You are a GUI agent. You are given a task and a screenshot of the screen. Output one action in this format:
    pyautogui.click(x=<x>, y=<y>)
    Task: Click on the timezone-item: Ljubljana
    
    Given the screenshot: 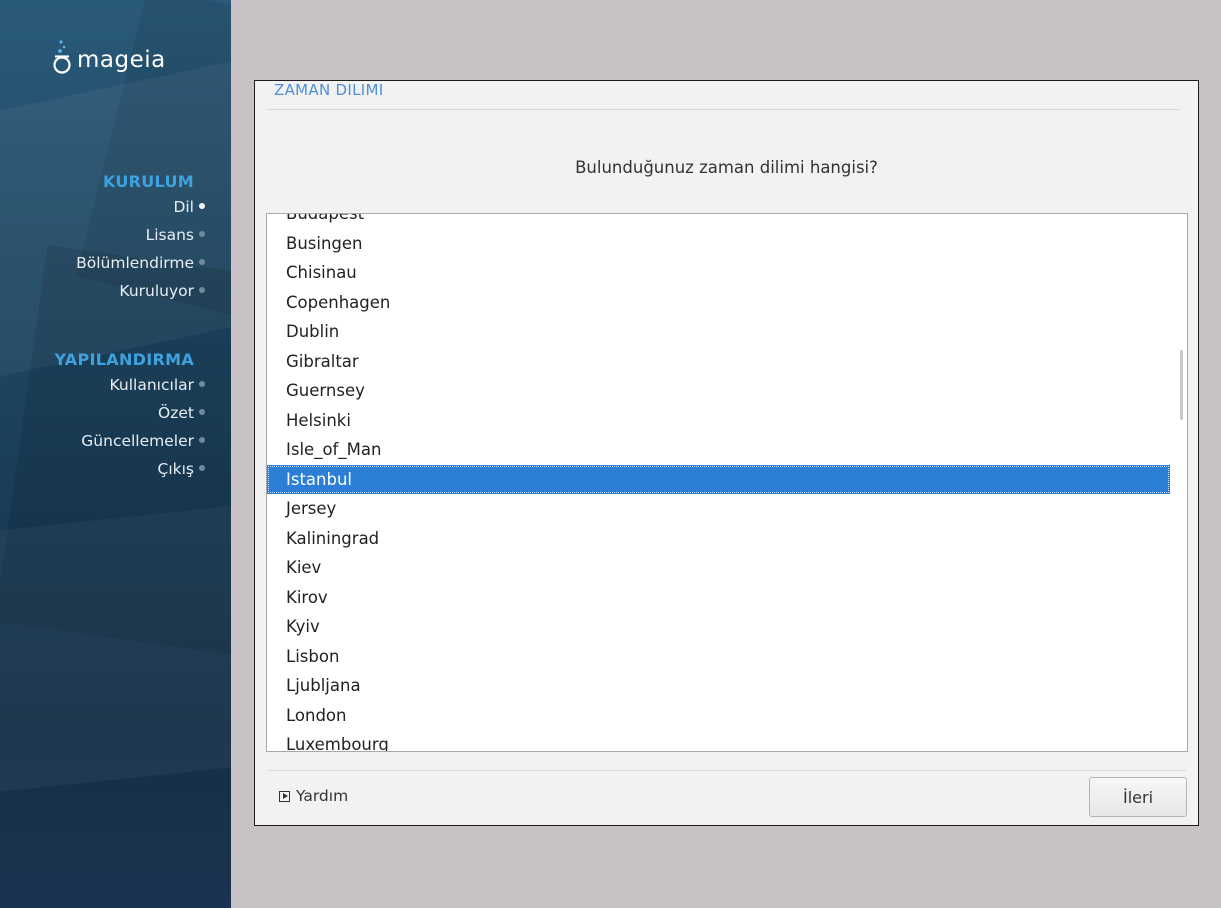 What is the action you would take?
    pyautogui.click(x=718, y=686)
    